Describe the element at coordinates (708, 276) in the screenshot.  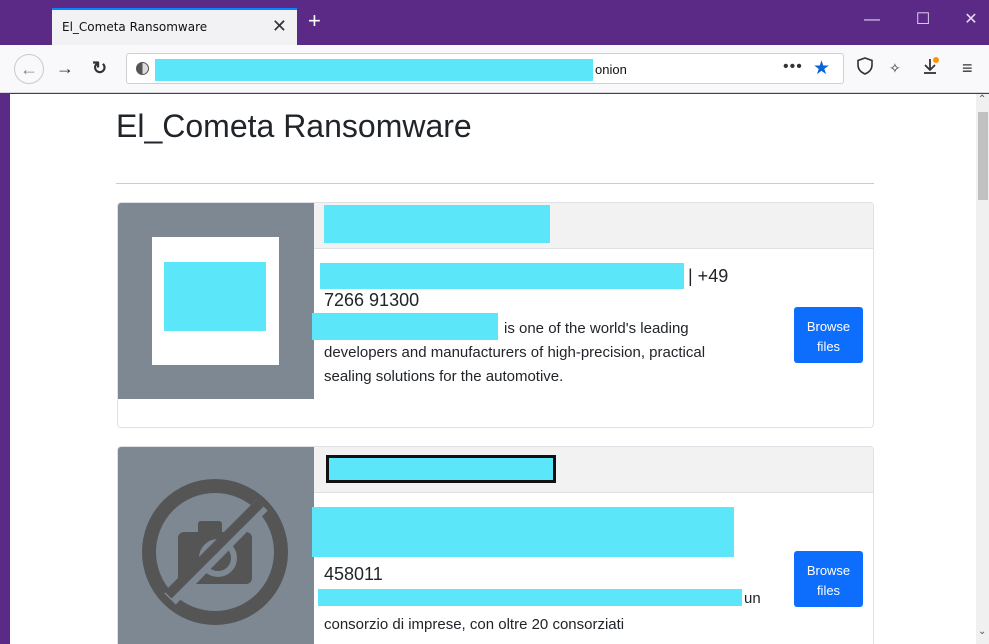
I see `phone-prefix: | +49` at that location.